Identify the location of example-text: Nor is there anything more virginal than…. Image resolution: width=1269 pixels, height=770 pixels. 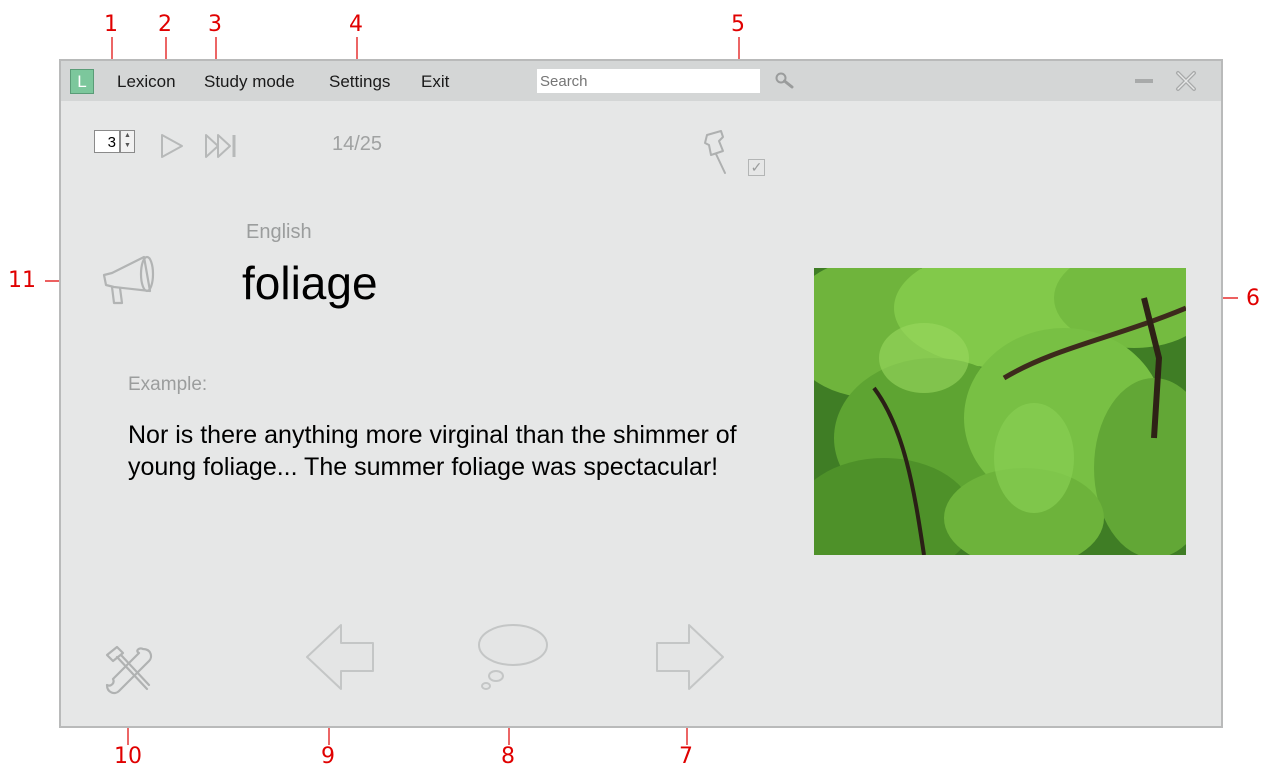
(432, 451).